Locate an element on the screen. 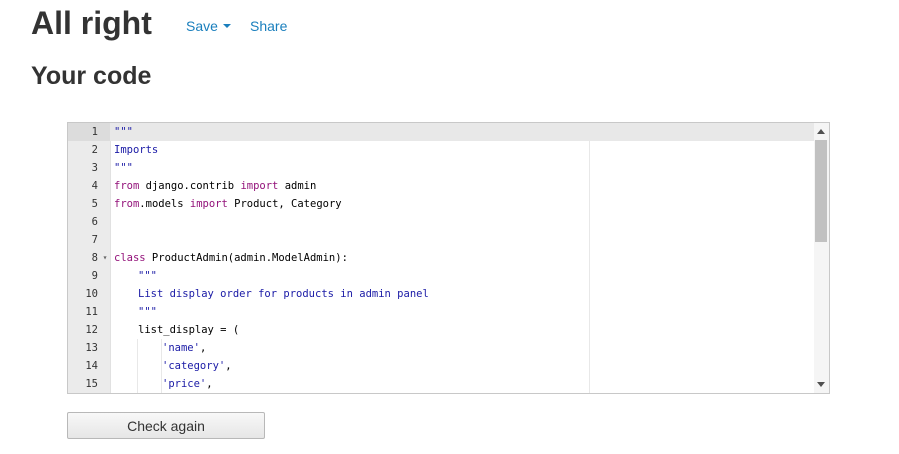  code-token: admin is located at coordinates (297, 186).